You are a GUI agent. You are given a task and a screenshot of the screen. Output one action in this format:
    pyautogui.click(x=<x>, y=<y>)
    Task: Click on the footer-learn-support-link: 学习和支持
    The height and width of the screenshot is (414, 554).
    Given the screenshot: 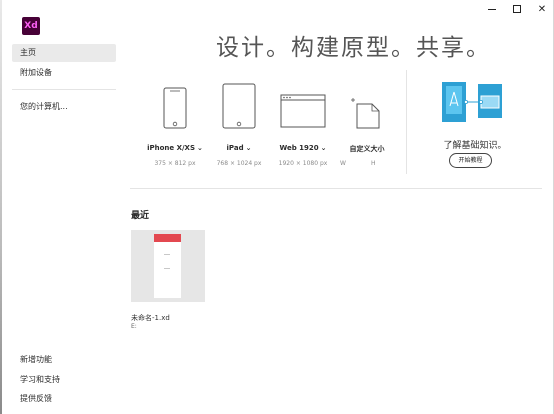 What is the action you would take?
    pyautogui.click(x=40, y=379)
    